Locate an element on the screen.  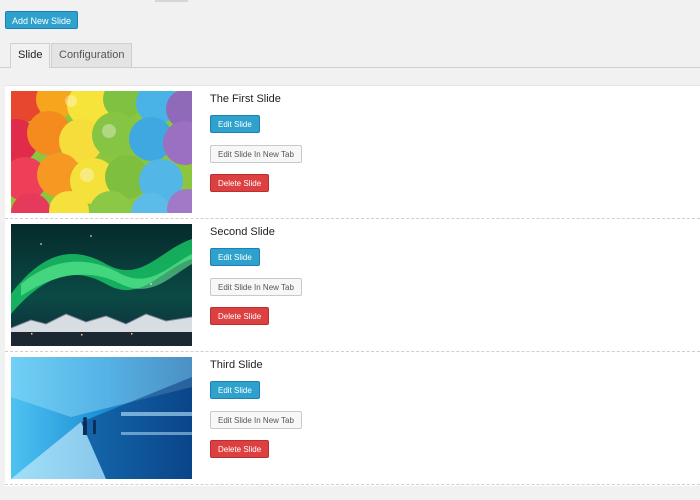
slide-title: The First Slide is located at coordinates (245, 99).